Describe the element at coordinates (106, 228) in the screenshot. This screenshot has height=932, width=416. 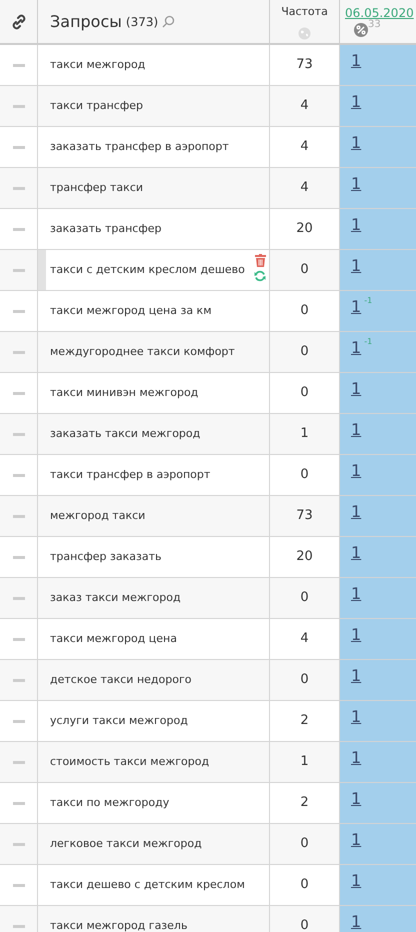
I see `query-text: заказать трансфер` at that location.